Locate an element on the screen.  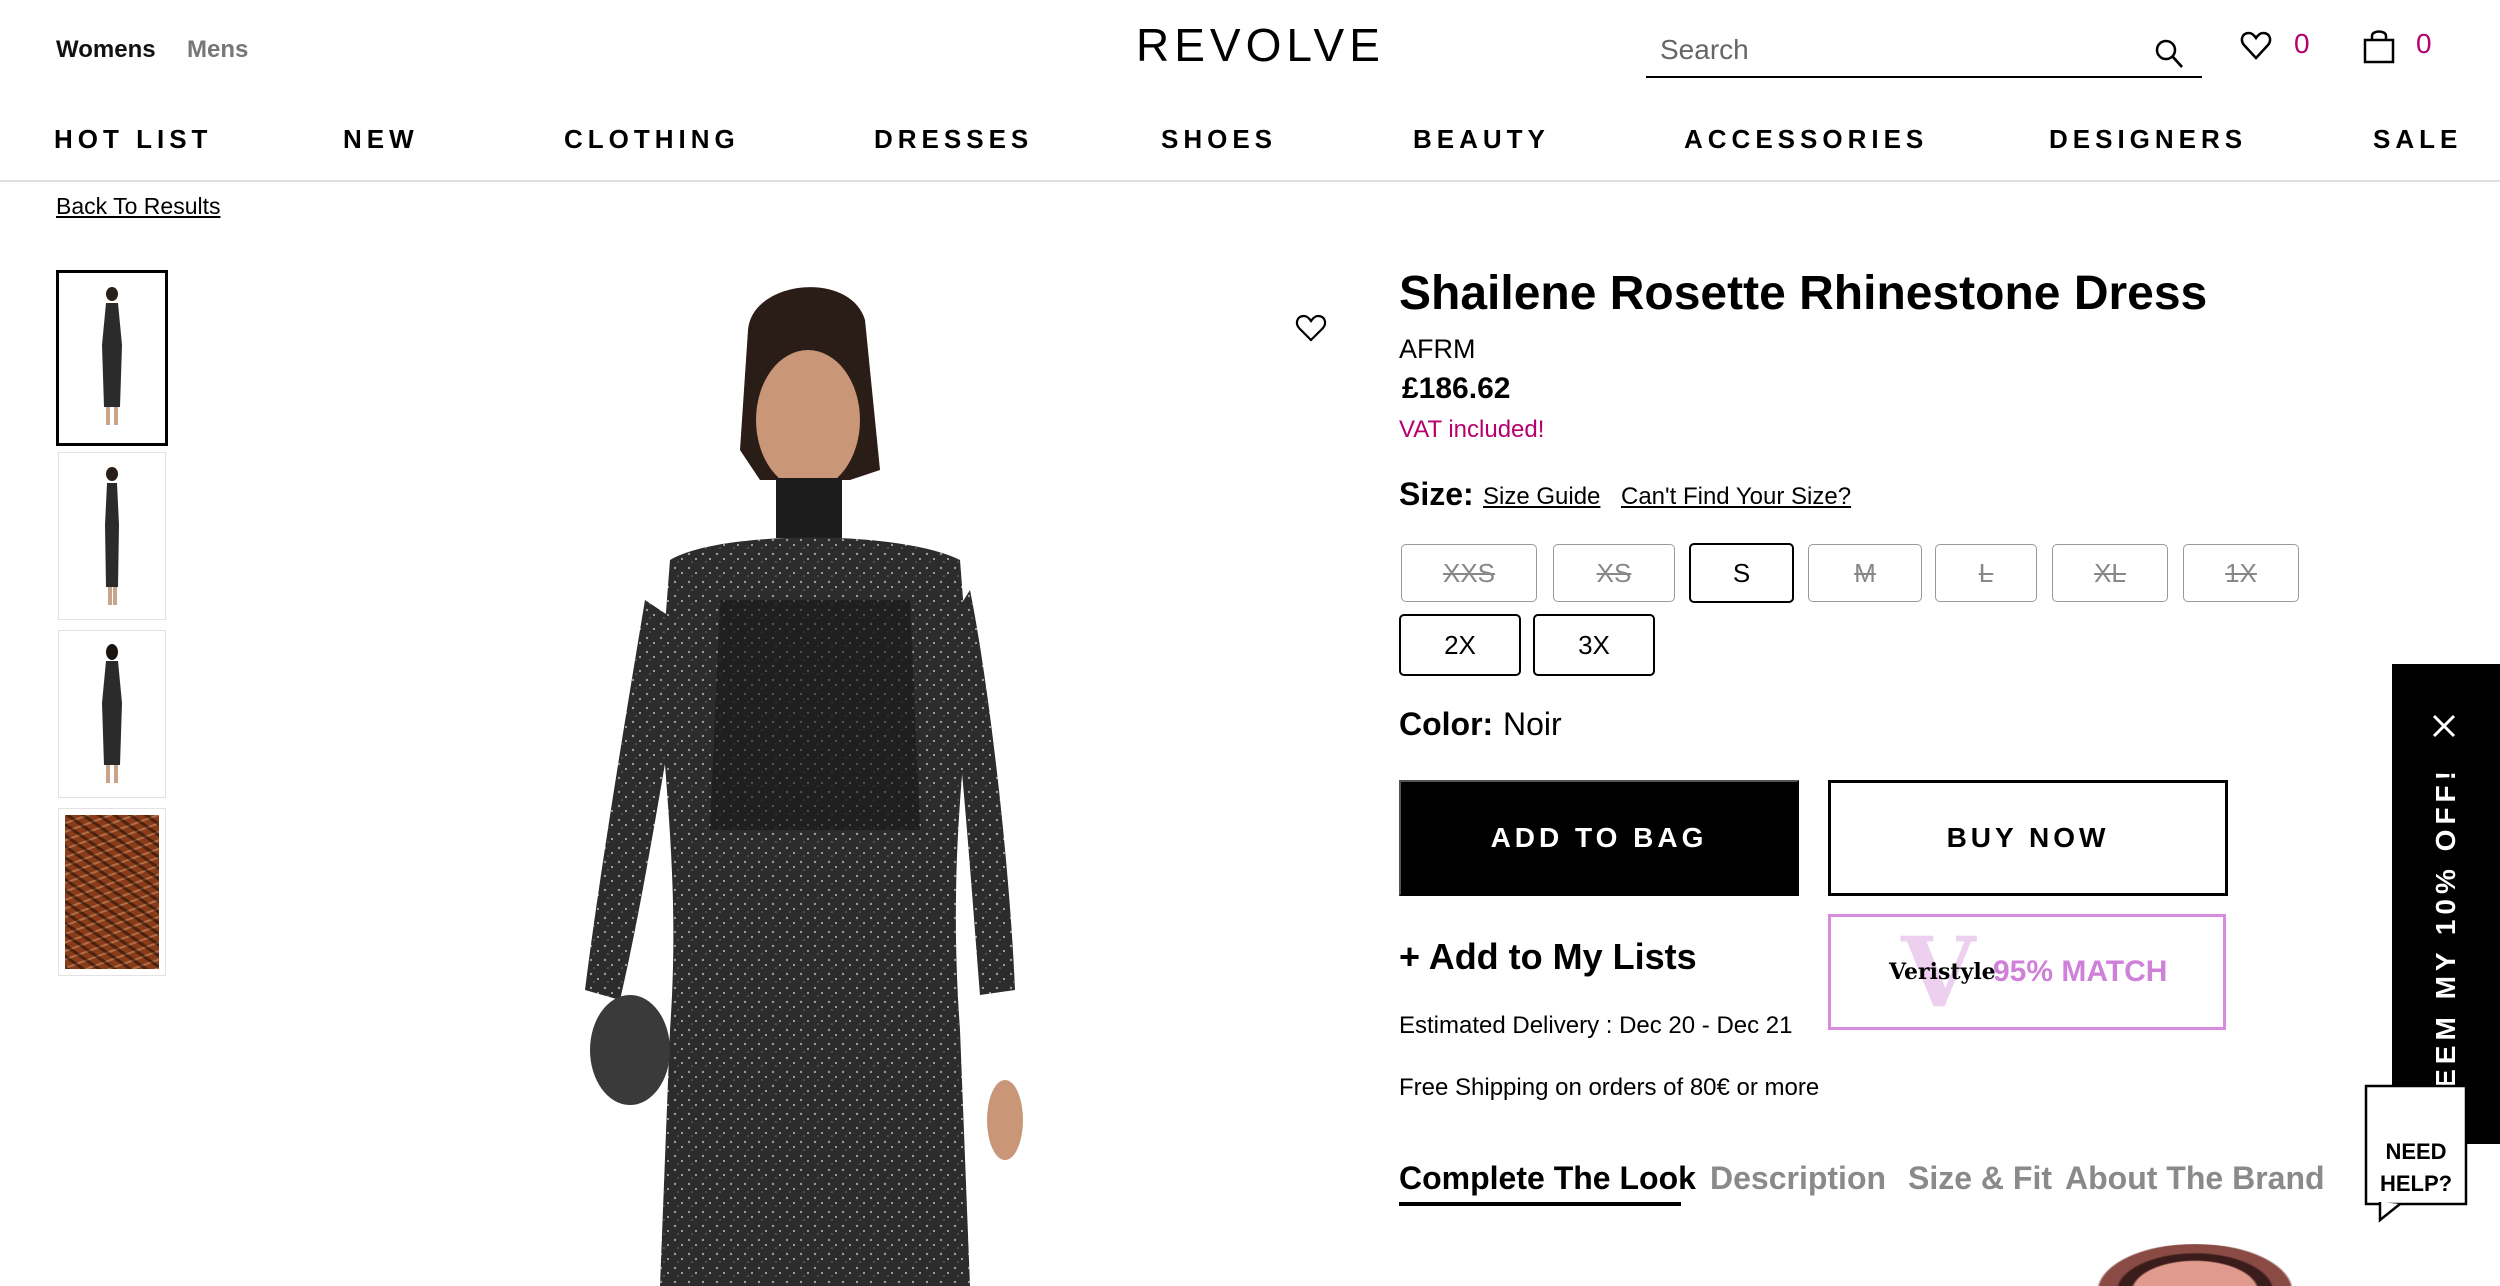
size-option-1x: 1X is located at coordinates (2241, 573).